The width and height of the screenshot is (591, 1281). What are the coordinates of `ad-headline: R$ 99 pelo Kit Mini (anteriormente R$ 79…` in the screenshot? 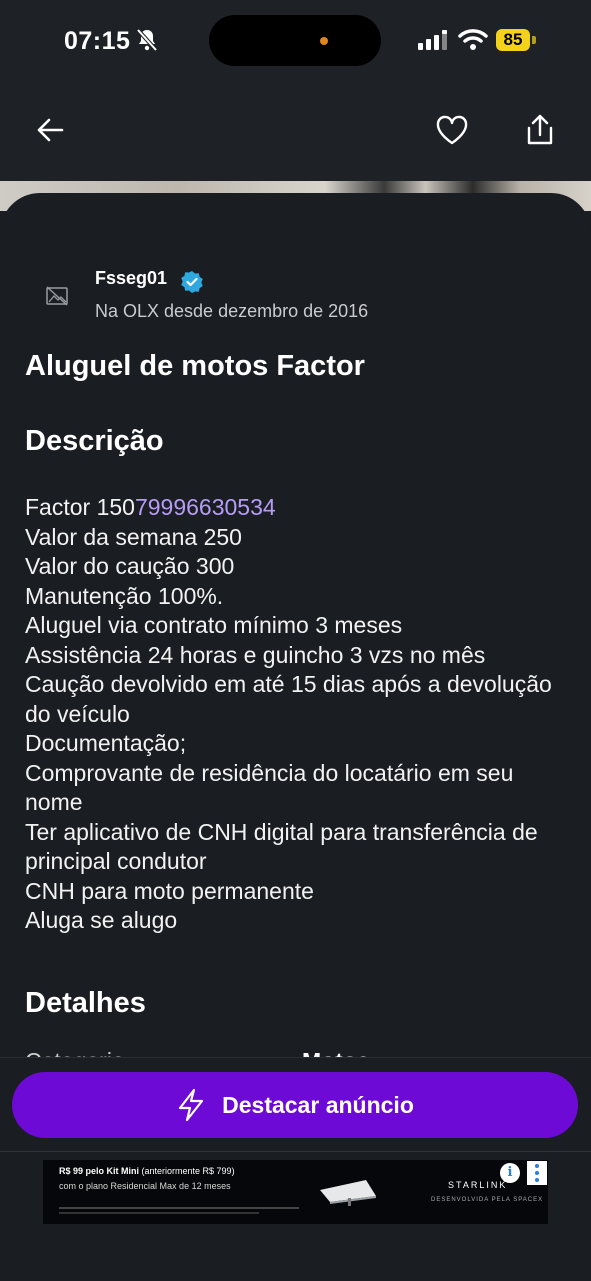 It's located at (147, 1171).